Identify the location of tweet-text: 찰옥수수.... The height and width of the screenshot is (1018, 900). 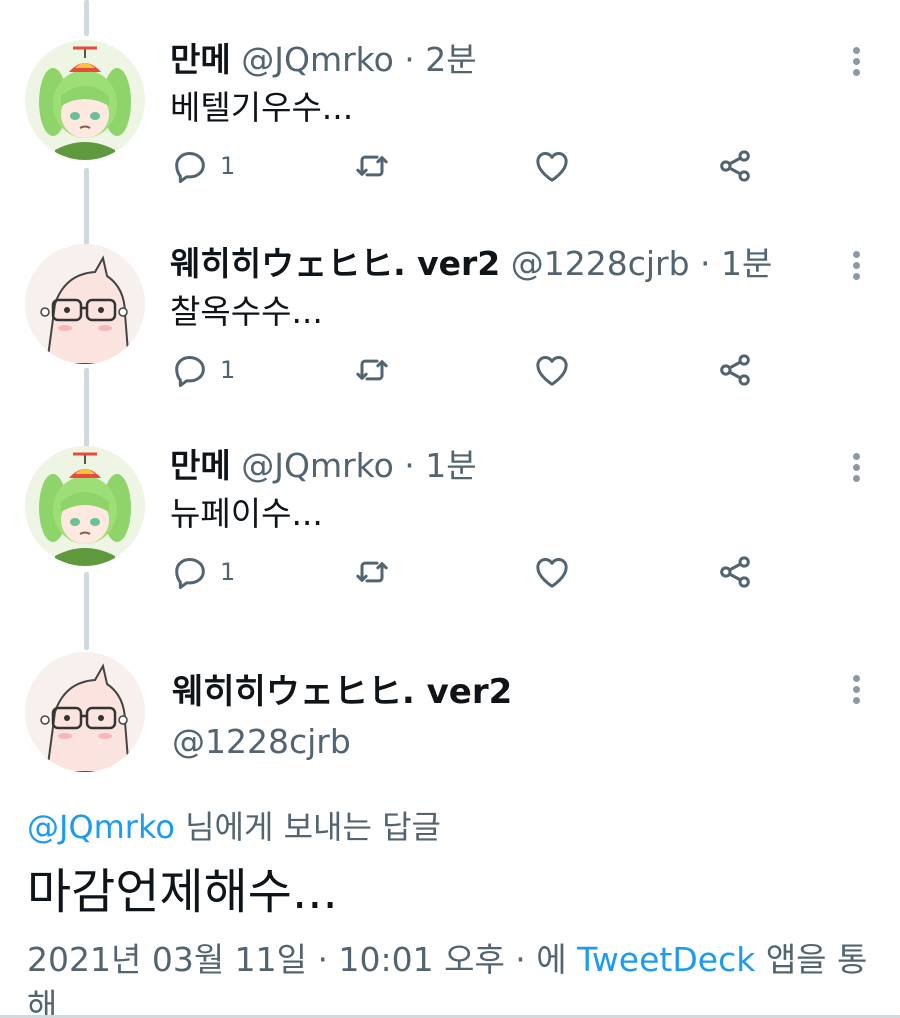
(246, 311).